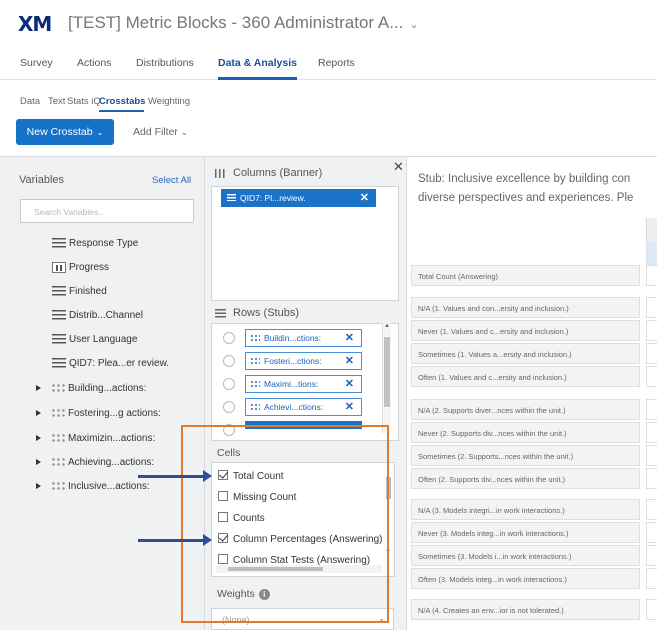 The width and height of the screenshot is (657, 630). Describe the element at coordinates (525, 275) in the screenshot. I see `table-row-label: Total Count (Answering)` at that location.